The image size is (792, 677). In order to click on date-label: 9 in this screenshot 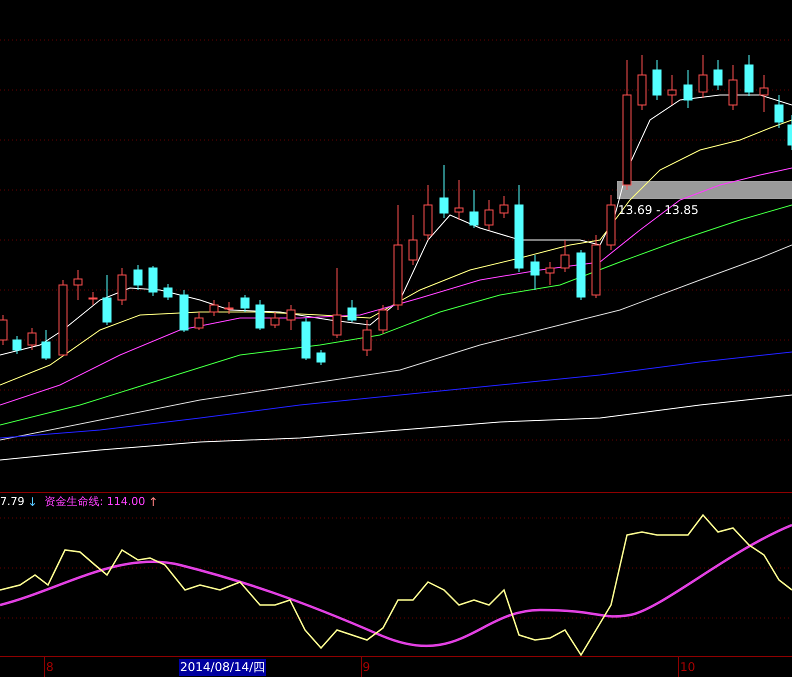, I will do `click(366, 667)`.